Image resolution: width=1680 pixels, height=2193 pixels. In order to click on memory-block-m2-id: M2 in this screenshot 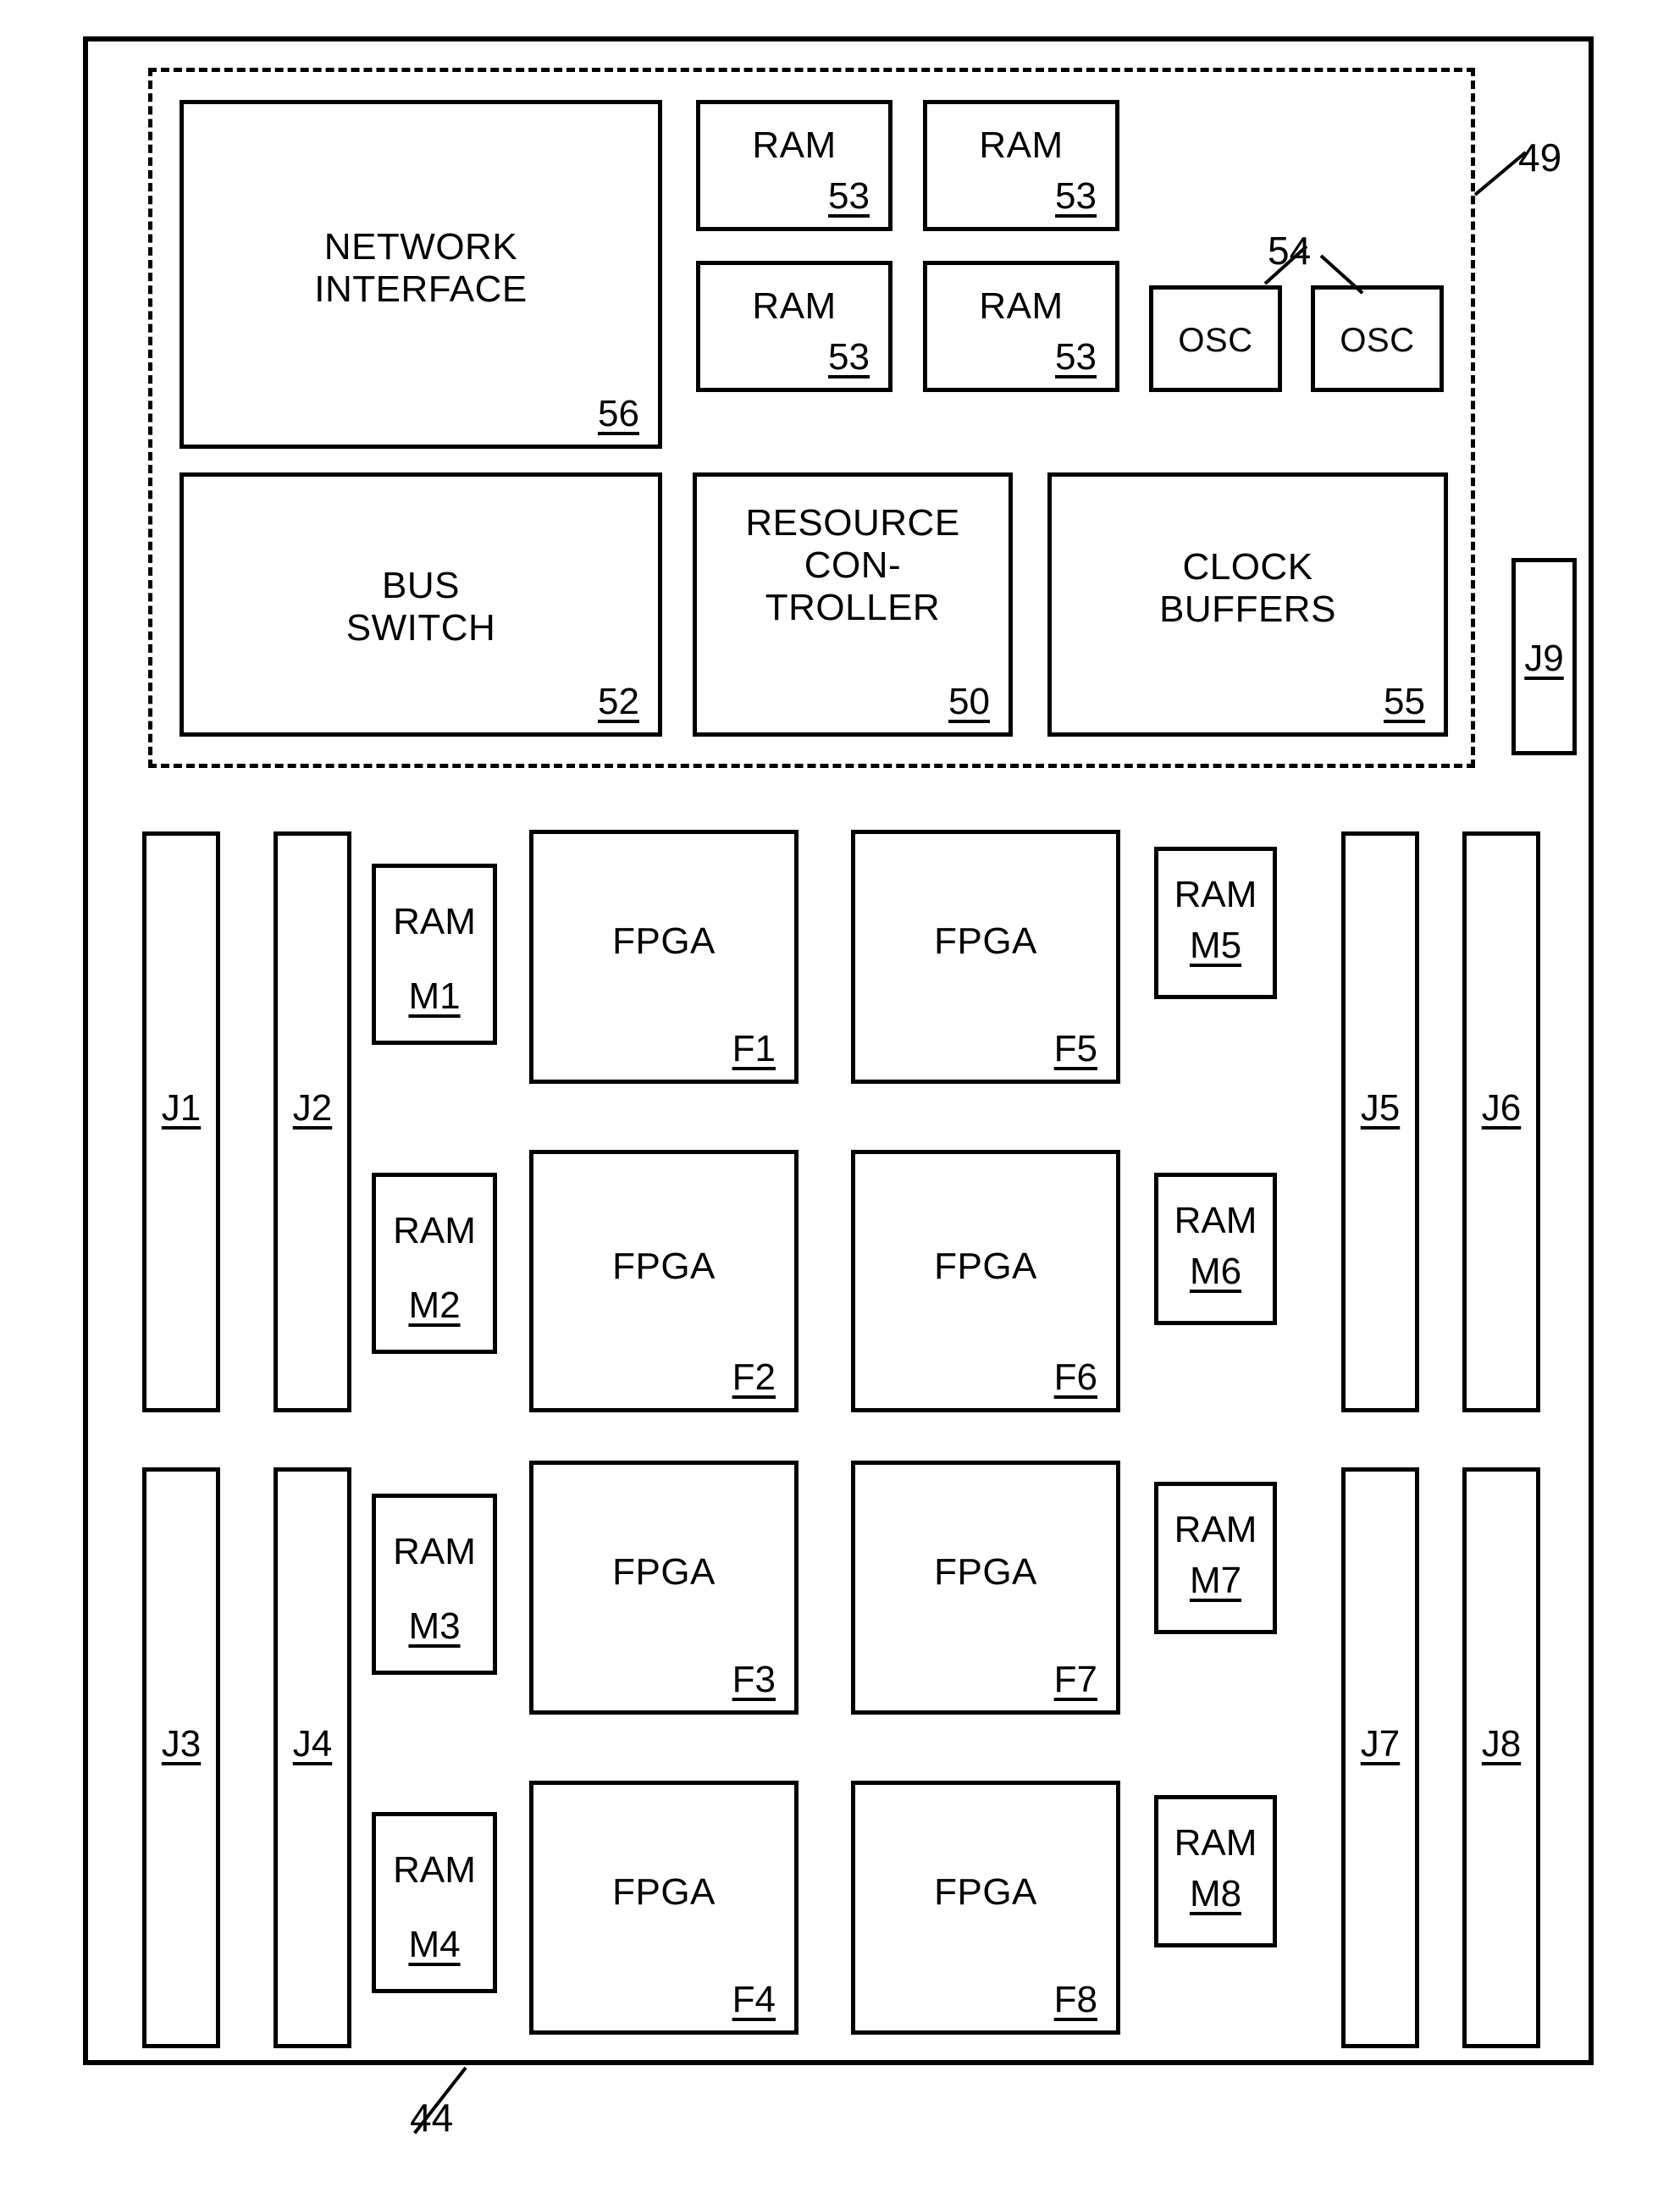, I will do `click(434, 1305)`.